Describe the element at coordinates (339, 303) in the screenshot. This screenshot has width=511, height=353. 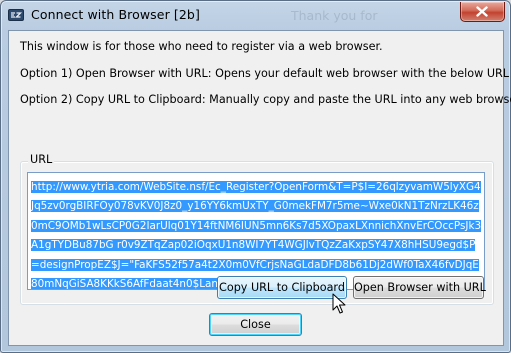
I see `mouse-pointer-icon` at that location.